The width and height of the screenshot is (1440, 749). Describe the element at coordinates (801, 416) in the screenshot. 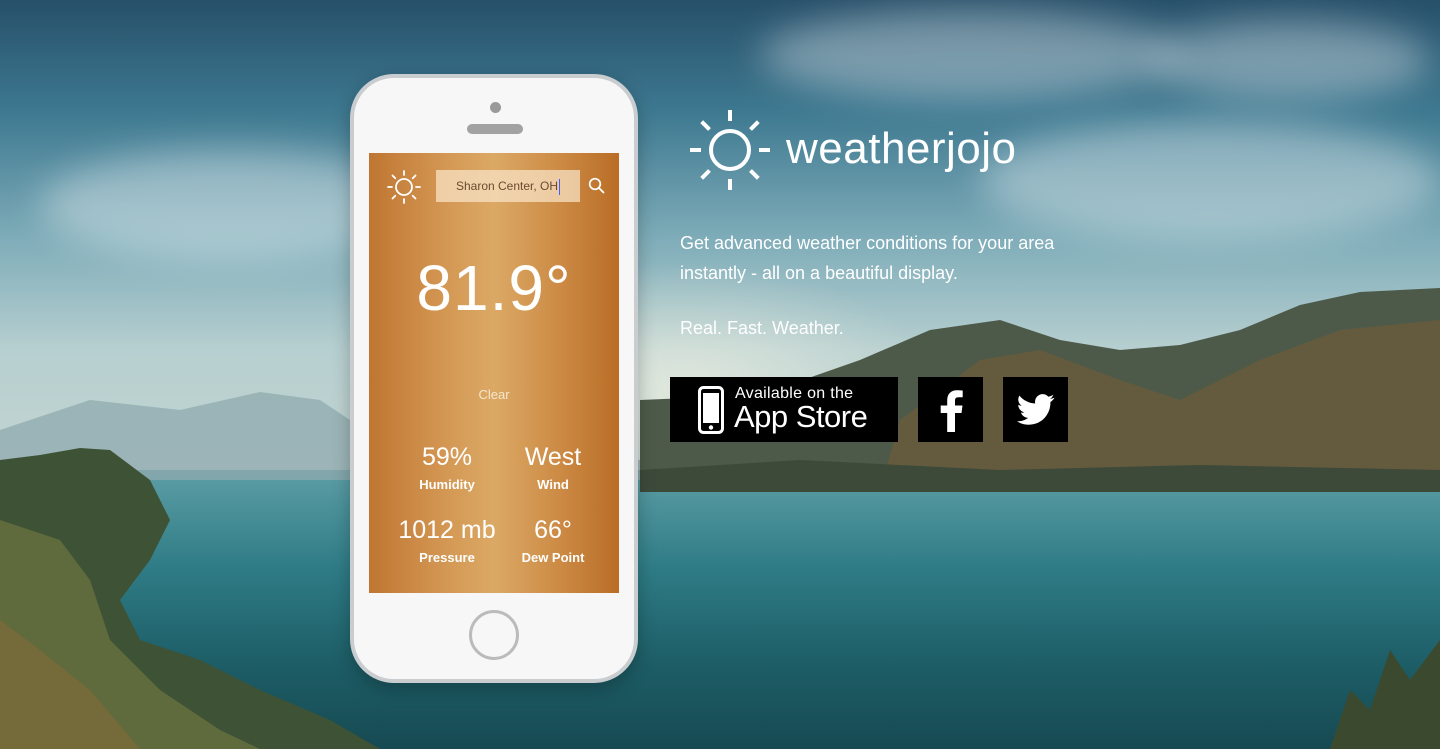

I see `app-store-big-label: App Store` at that location.